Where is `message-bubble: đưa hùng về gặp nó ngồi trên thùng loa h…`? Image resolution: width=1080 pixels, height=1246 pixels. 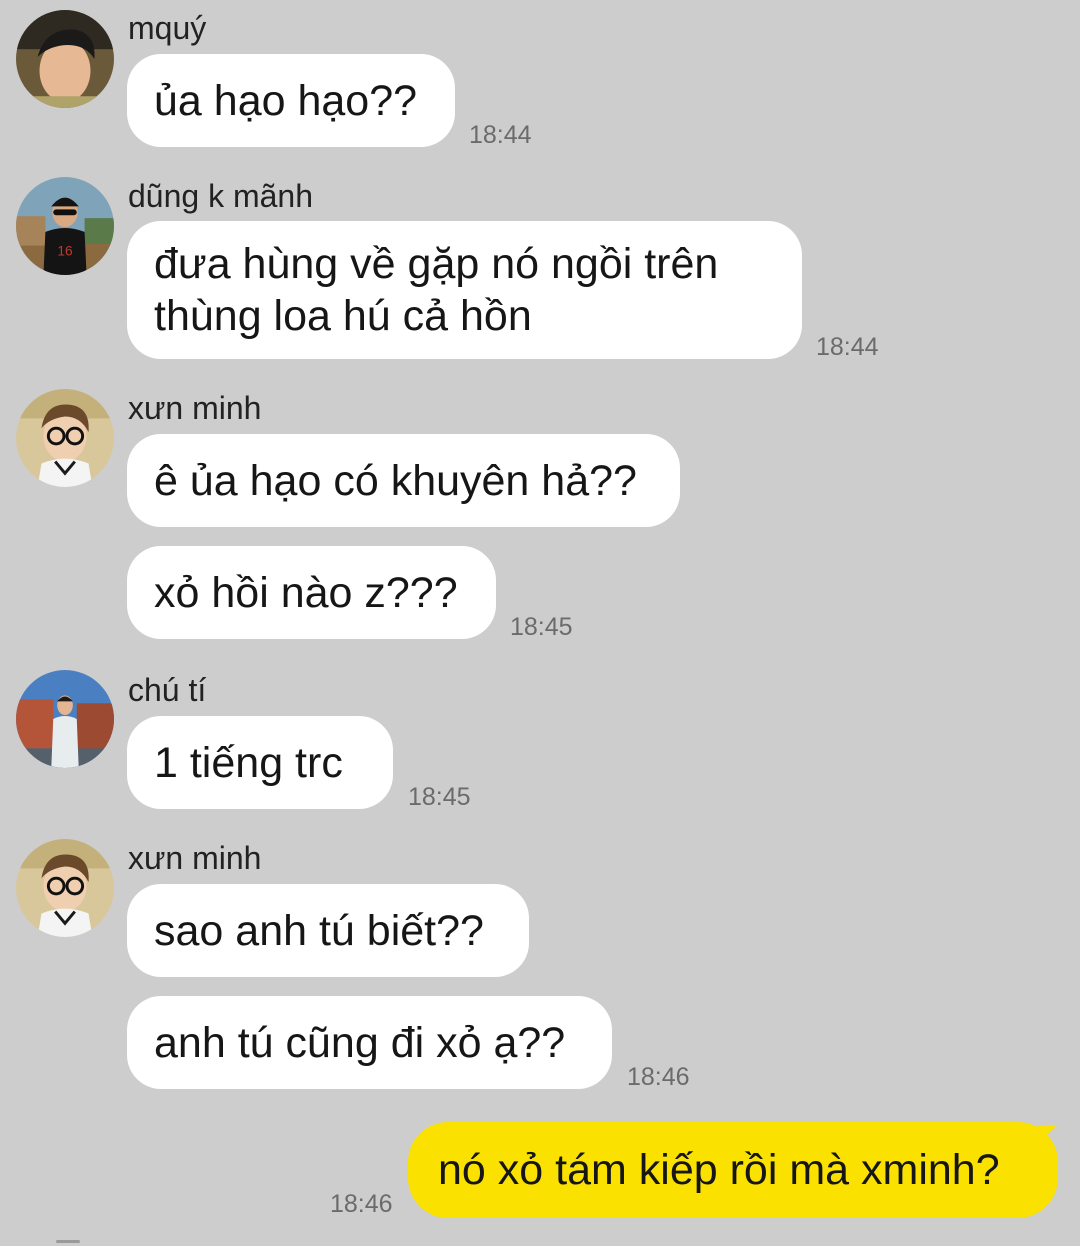
message-bubble: đưa hùng về gặp nó ngồi trên thùng loa h… is located at coordinates (464, 290).